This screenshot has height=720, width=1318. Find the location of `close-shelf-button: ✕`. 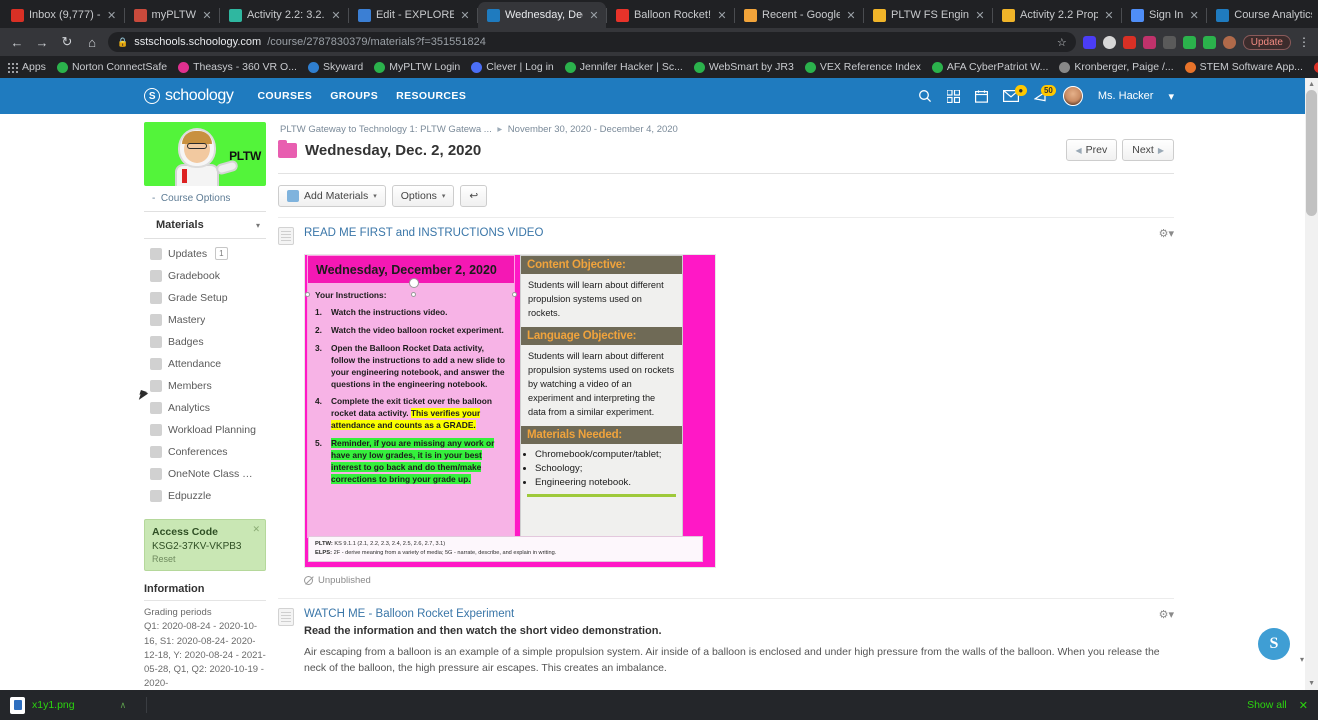

close-shelf-button: ✕ is located at coordinates (1303, 705).